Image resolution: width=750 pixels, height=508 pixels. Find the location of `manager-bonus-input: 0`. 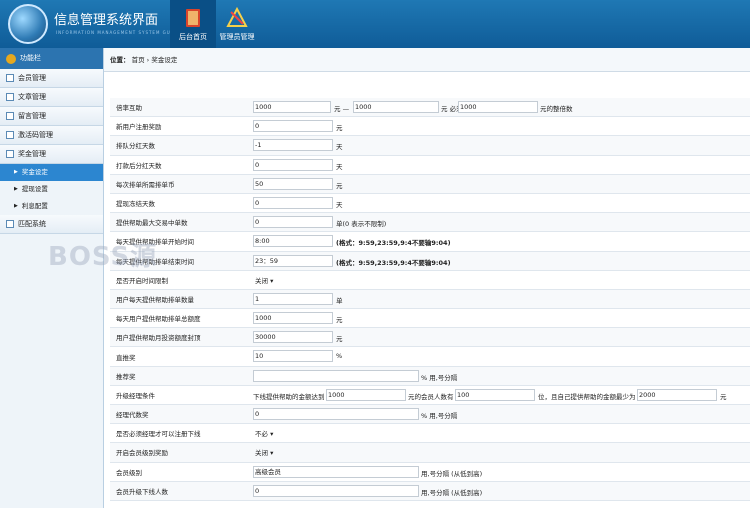

manager-bonus-input: 0 is located at coordinates (336, 414).